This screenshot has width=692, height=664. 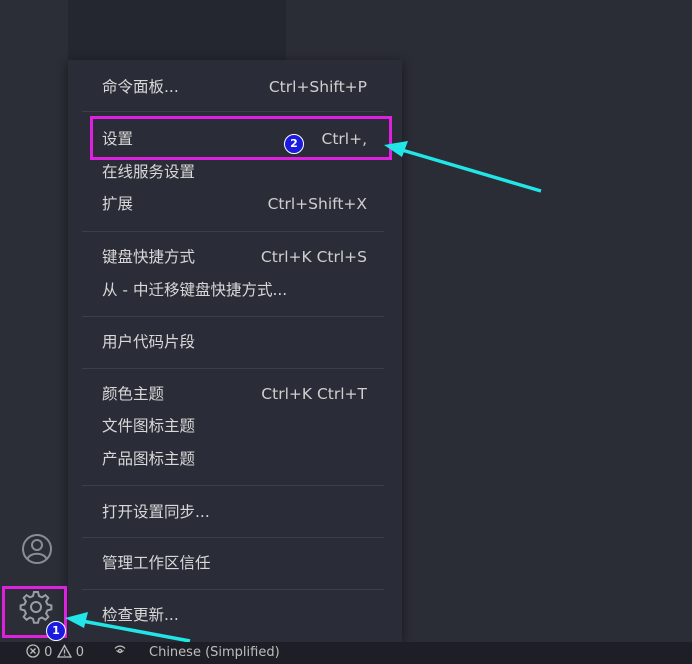 I want to click on status-bar: 0 0 Chinese (Simplified), so click(x=346, y=653).